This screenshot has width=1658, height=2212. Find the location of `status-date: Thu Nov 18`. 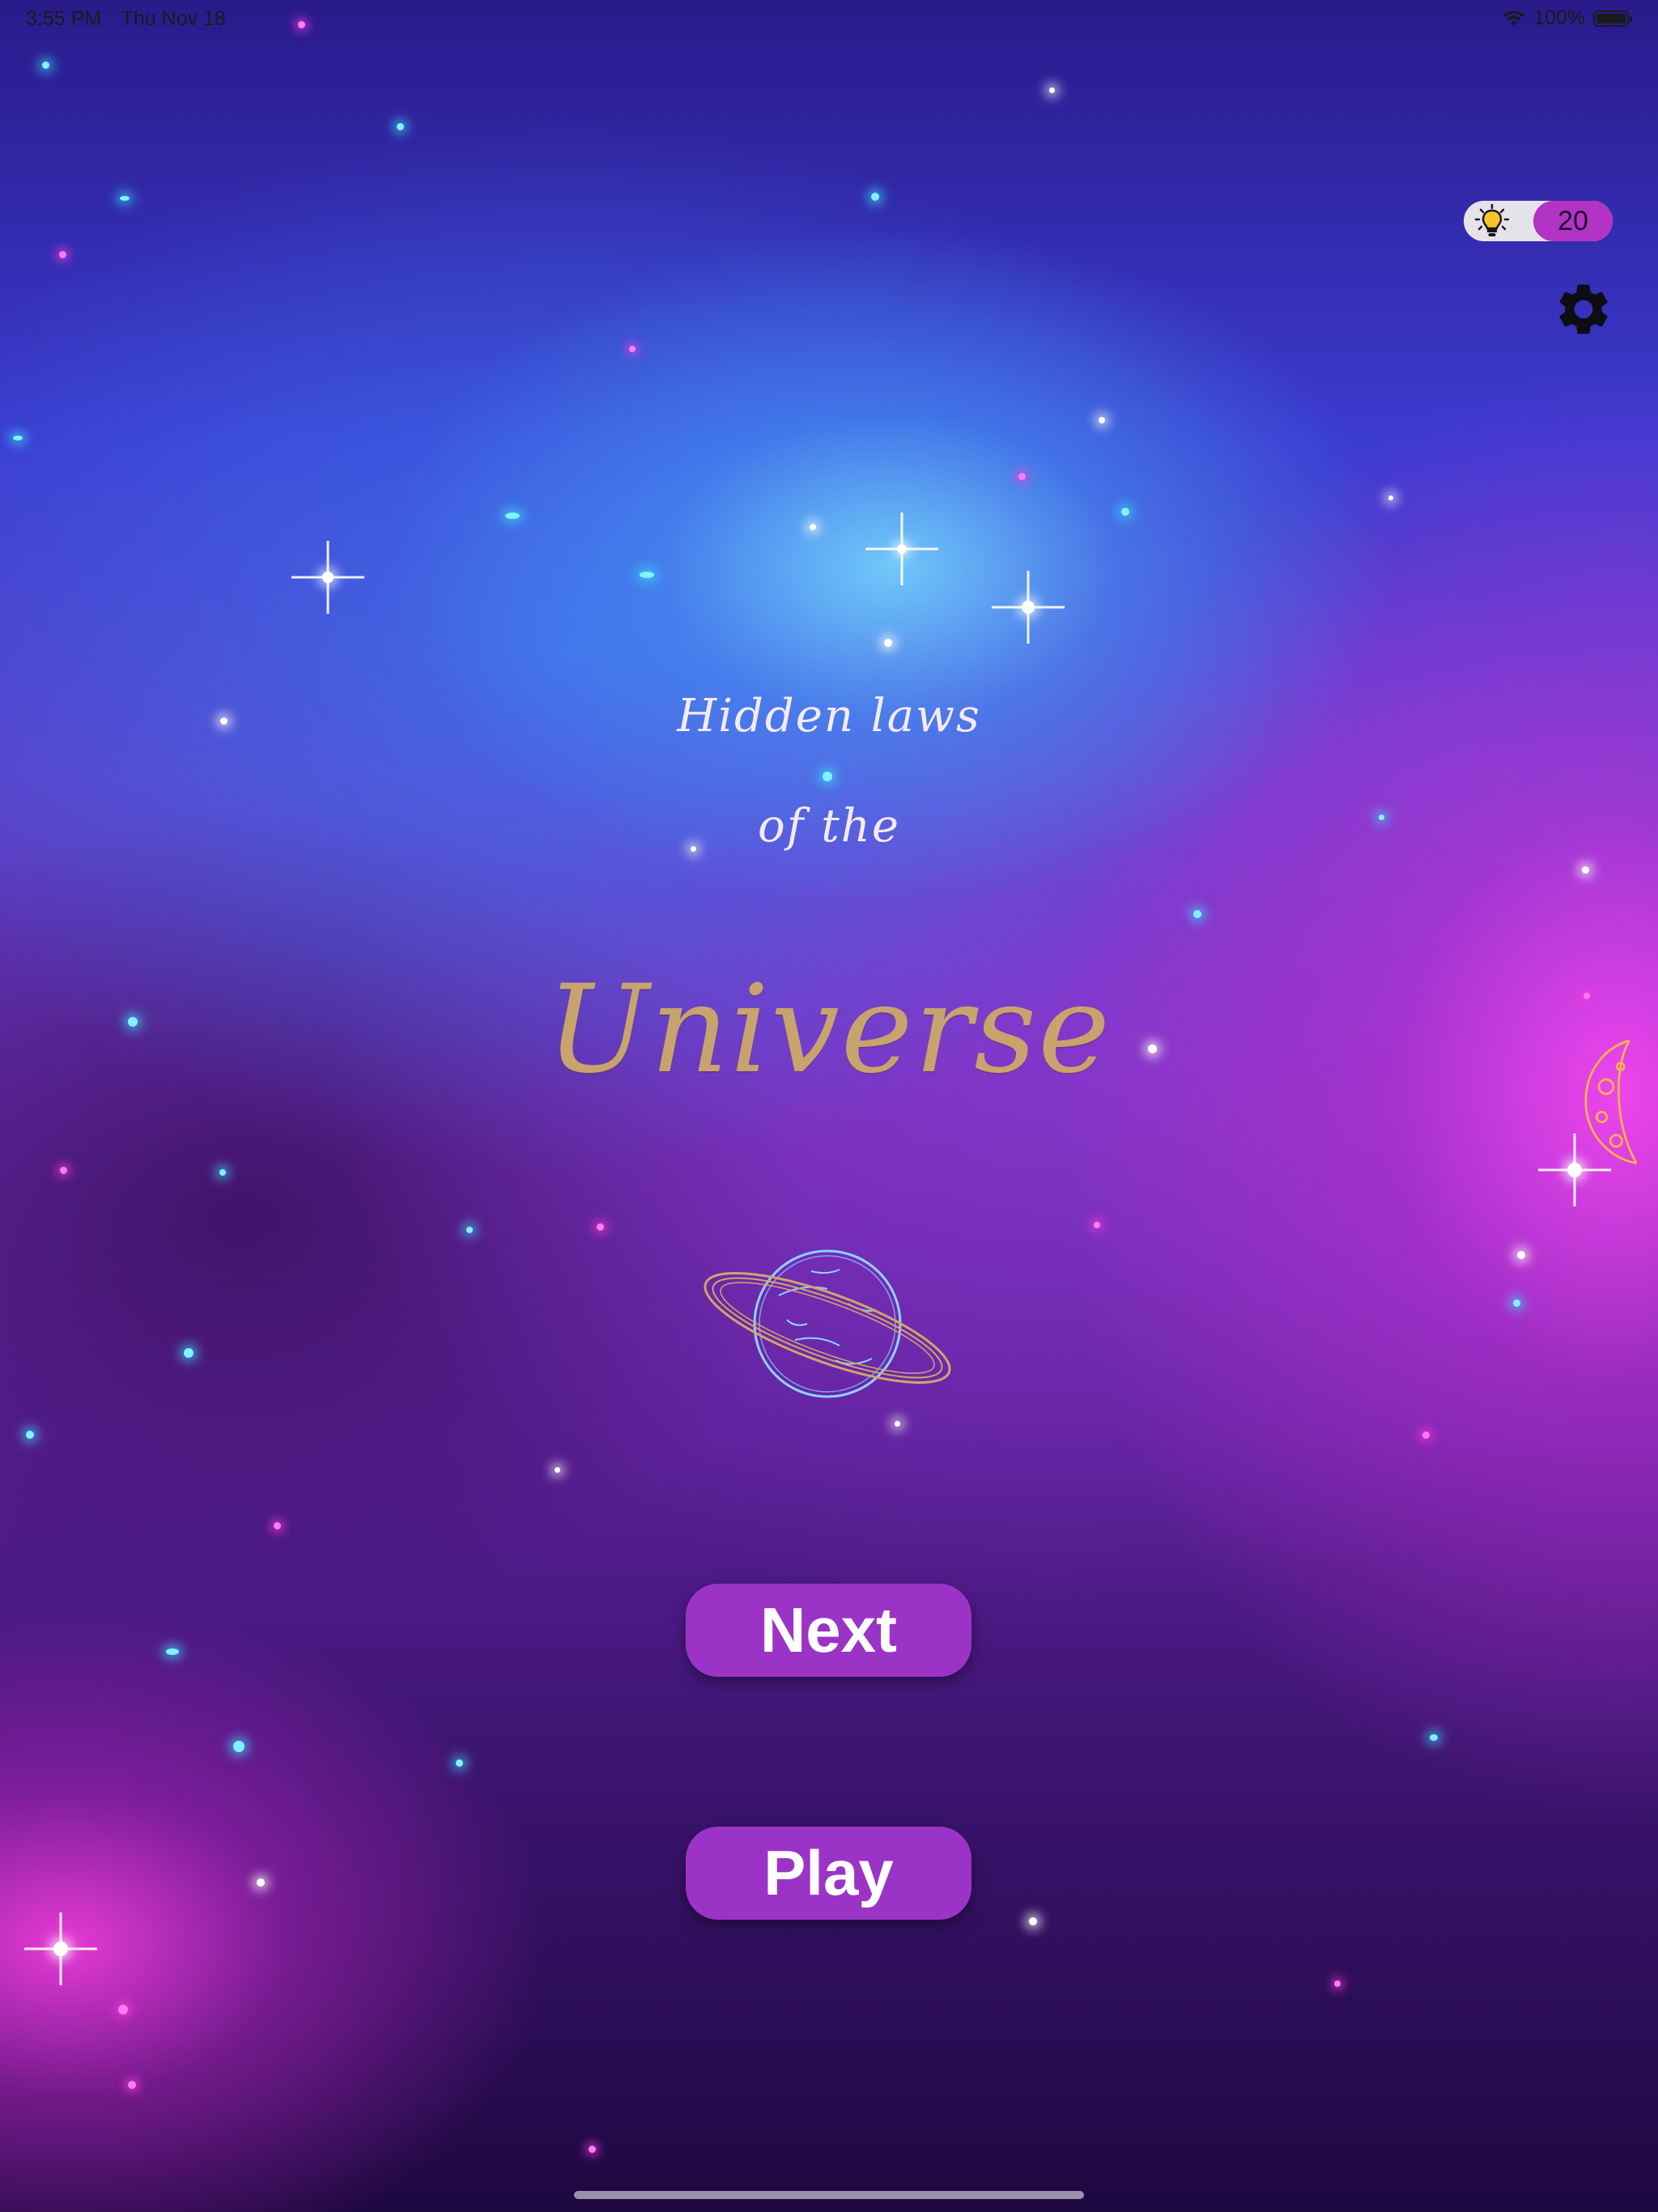

status-date: Thu Nov 18 is located at coordinates (173, 19).